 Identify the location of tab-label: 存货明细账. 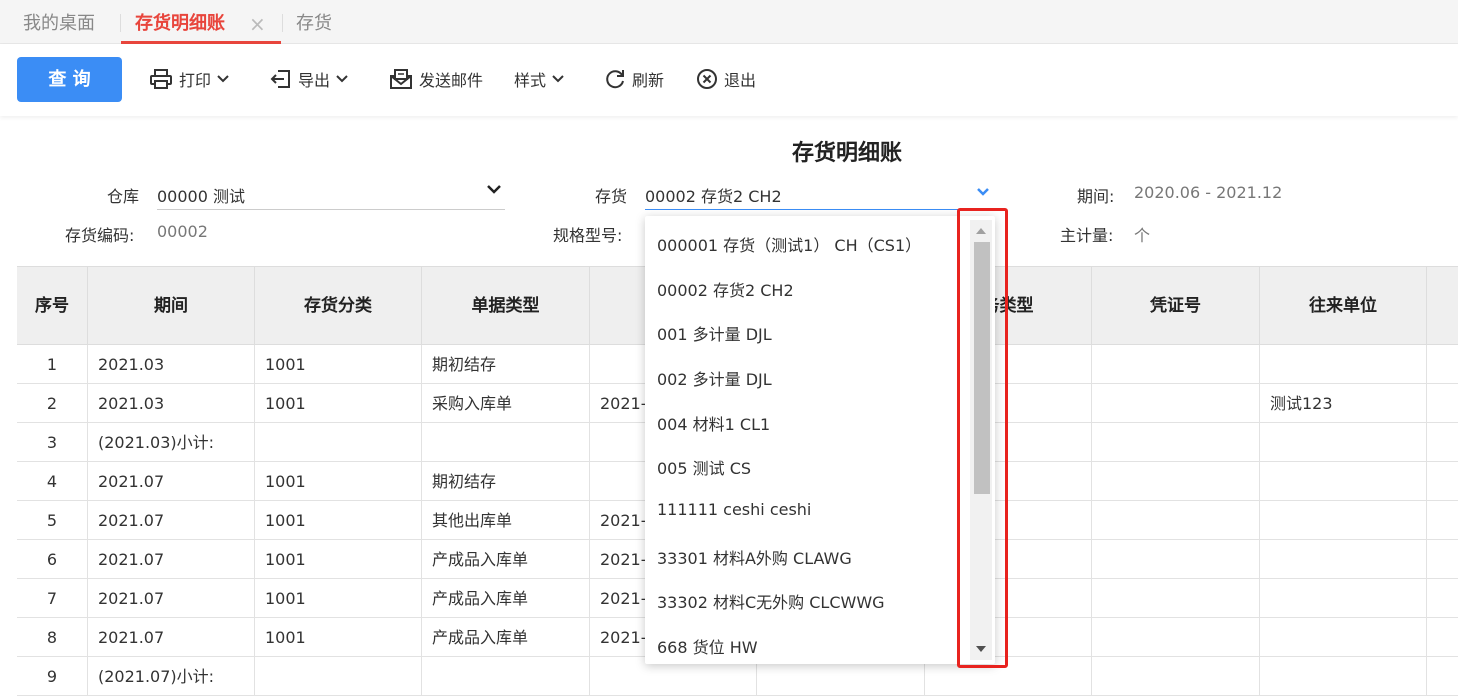
(180, 23).